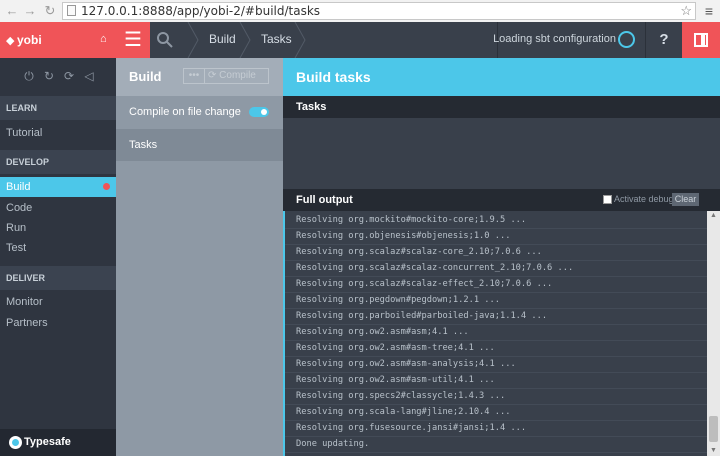 This screenshot has height=456, width=720. Describe the element at coordinates (194, 76) in the screenshot. I see `more-icon: •••` at that location.